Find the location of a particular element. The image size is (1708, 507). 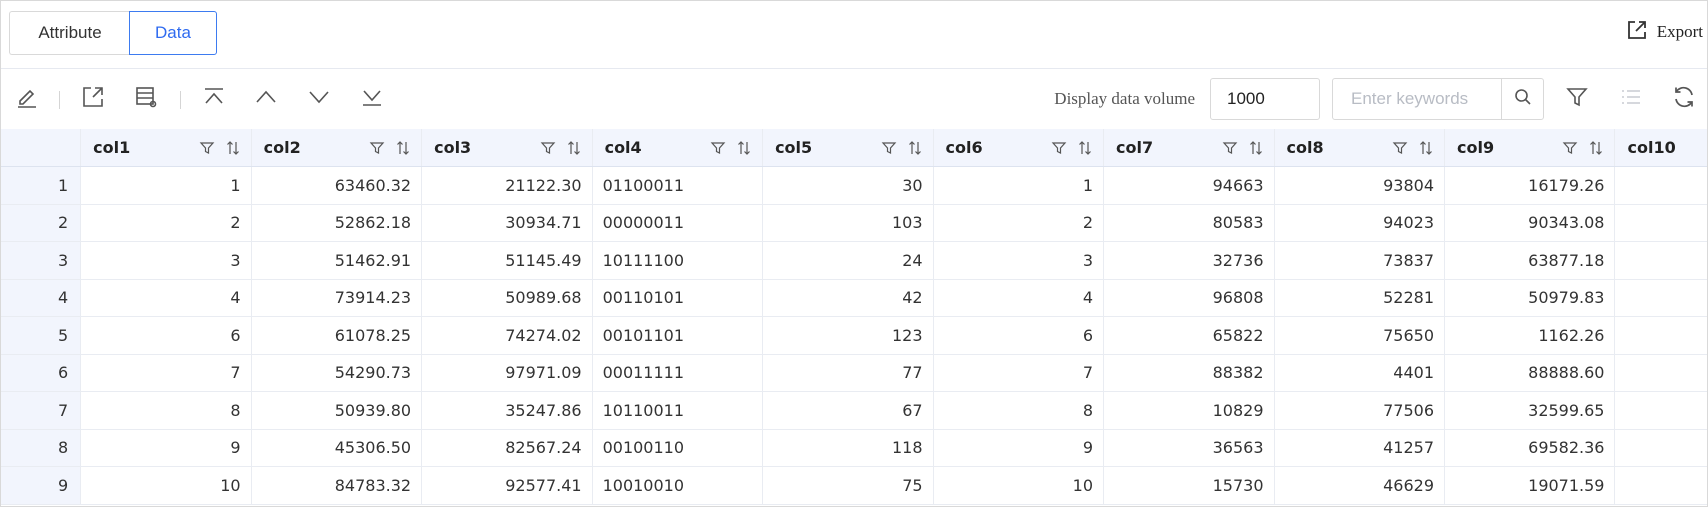

table-cell: 50939.80 is located at coordinates (337, 410).